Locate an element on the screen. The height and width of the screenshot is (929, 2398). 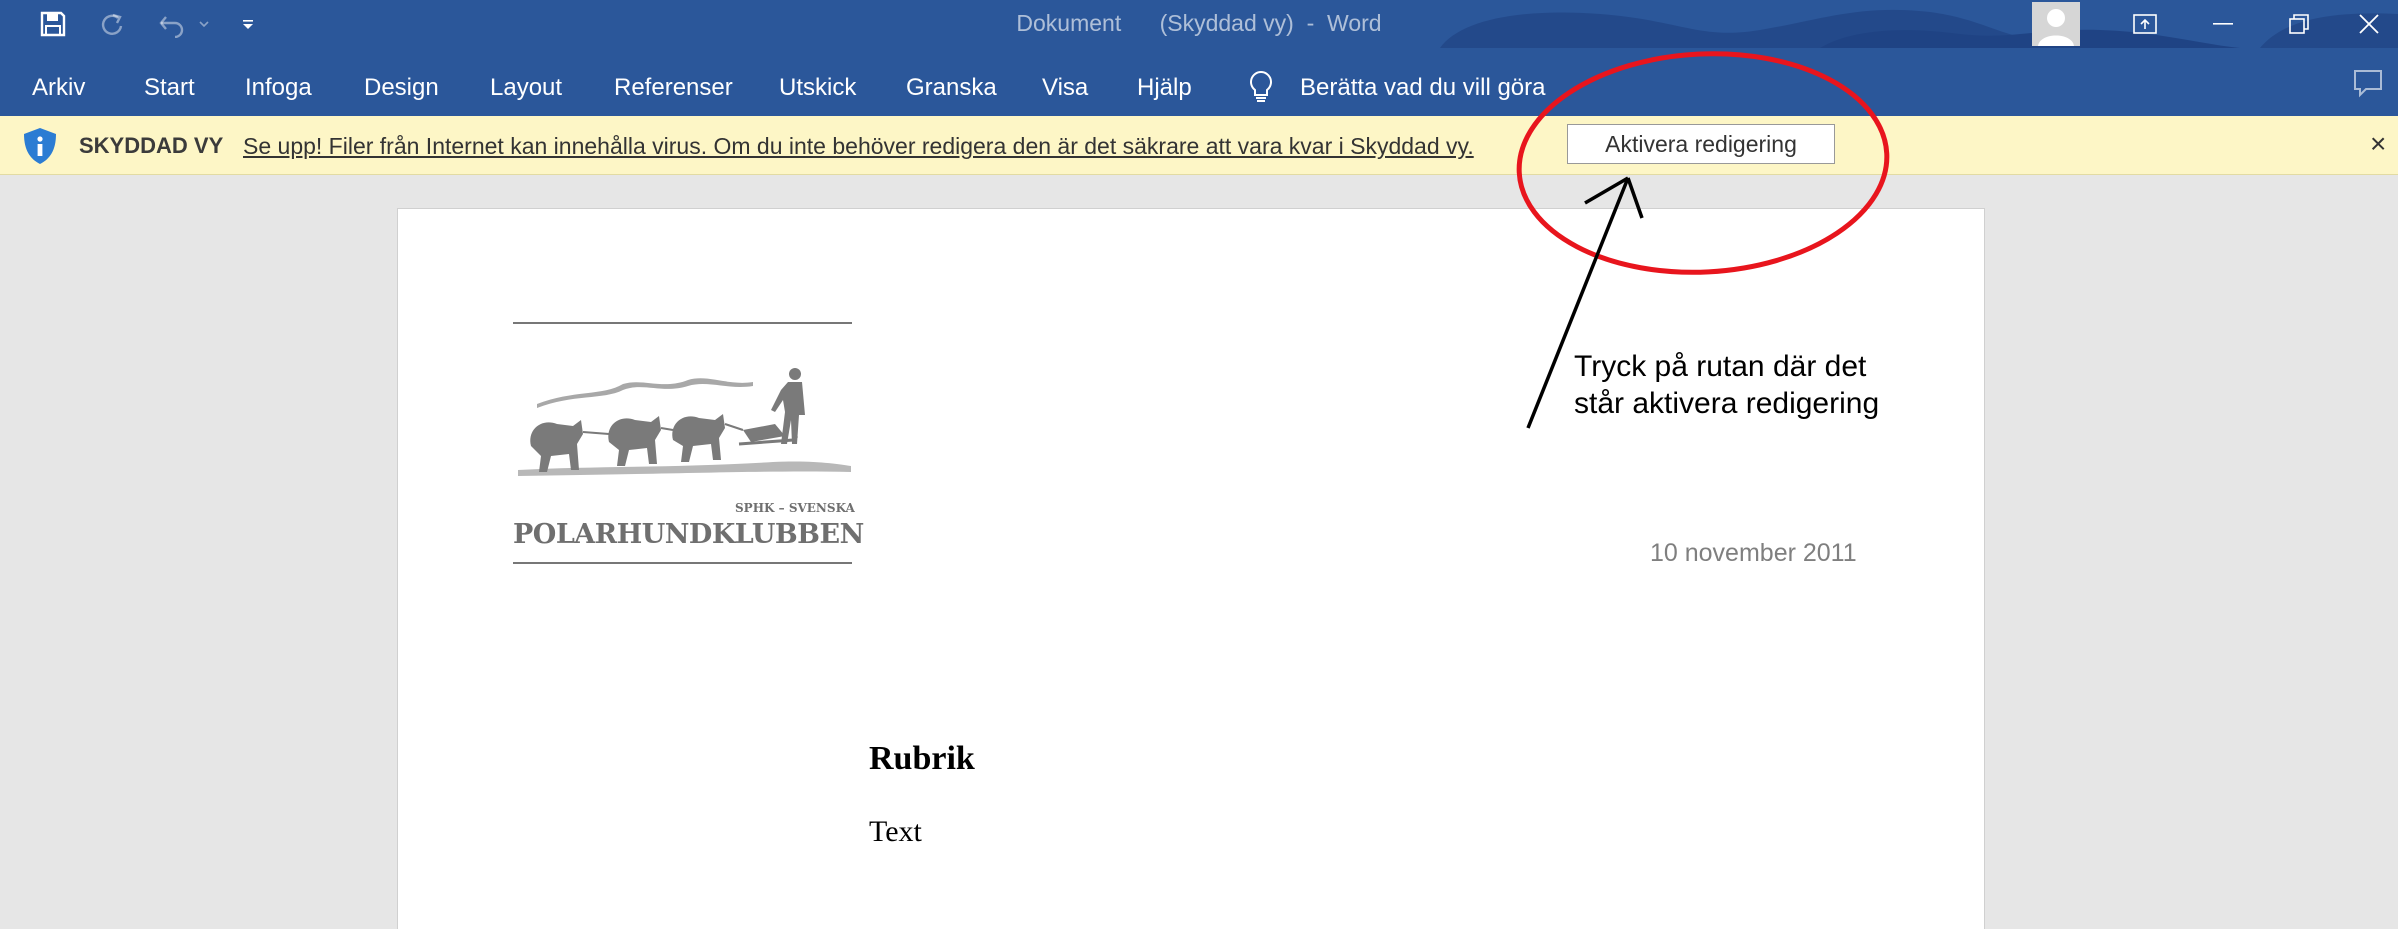
annotation-line-2: står aktivera redigering is located at coordinates (1727, 403).